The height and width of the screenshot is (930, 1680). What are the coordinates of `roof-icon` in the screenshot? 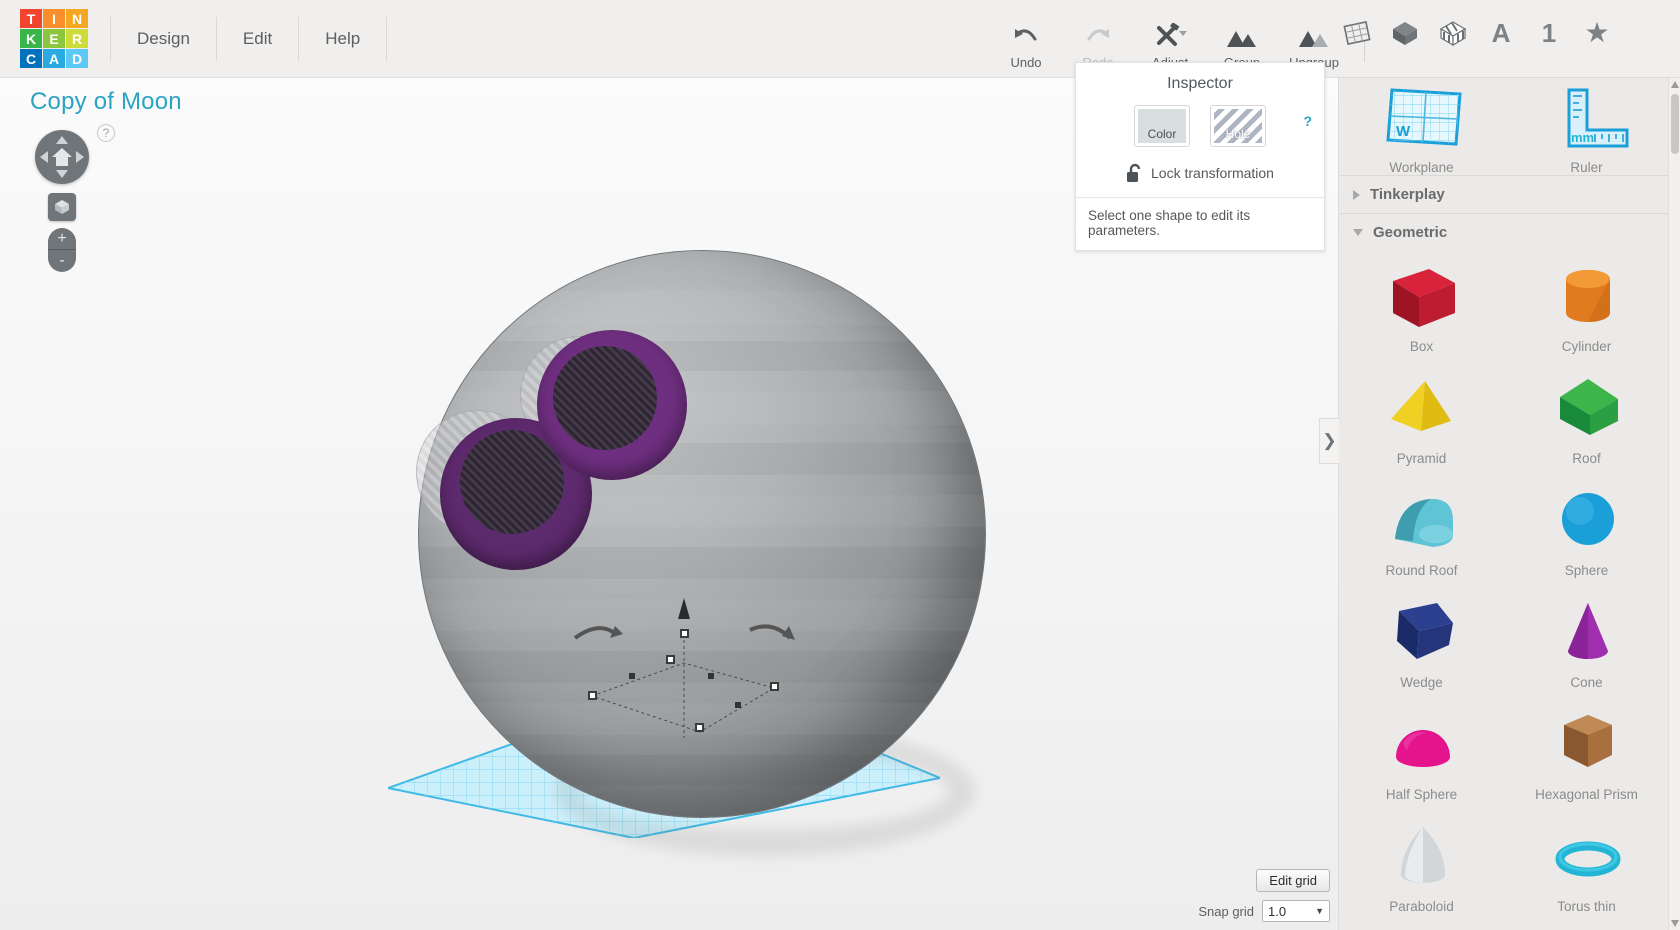 It's located at (1587, 410).